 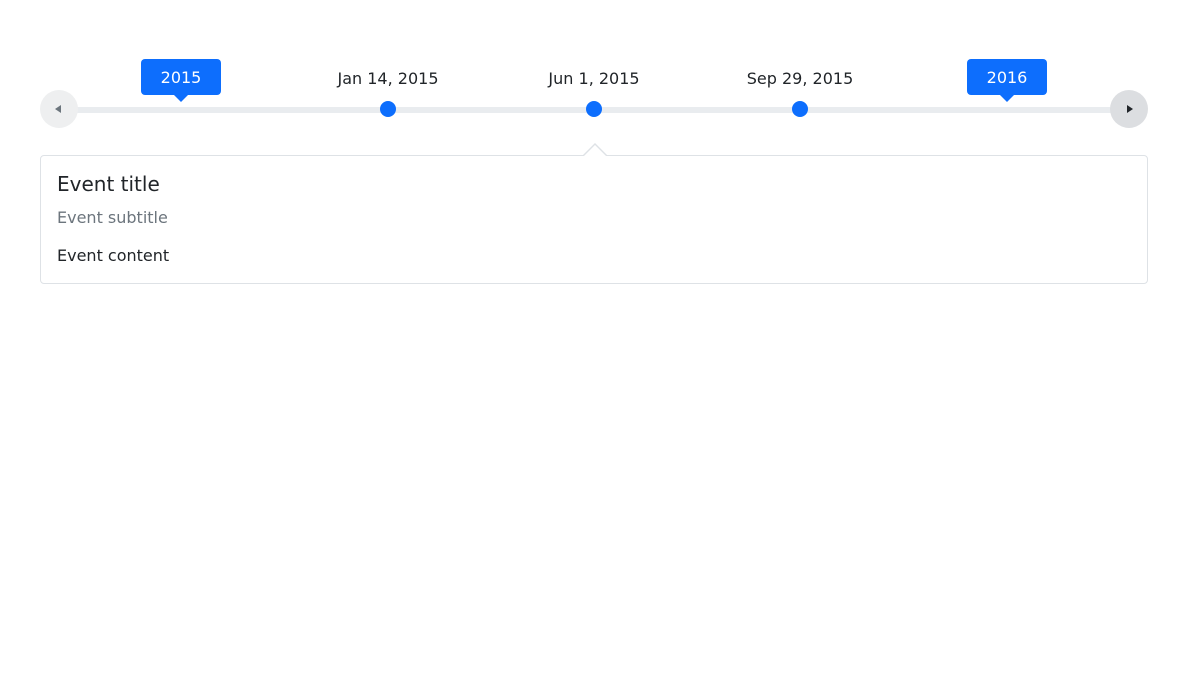 I want to click on timeline-prev-button, so click(x=59, y=109).